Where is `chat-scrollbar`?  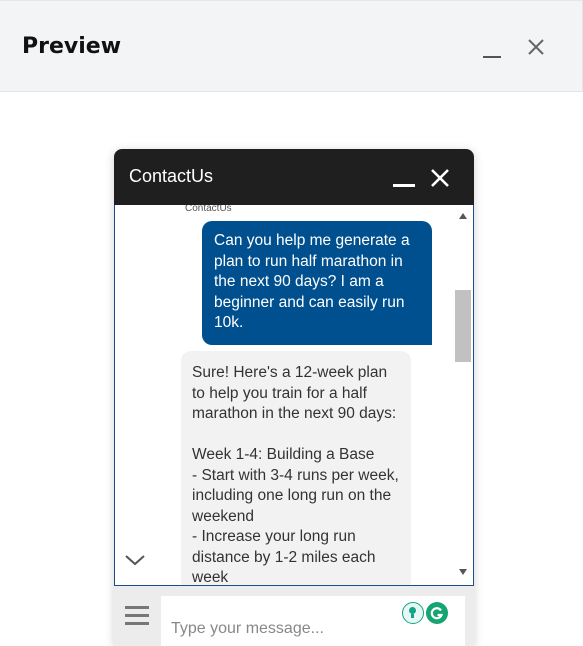
chat-scrollbar is located at coordinates (463, 395).